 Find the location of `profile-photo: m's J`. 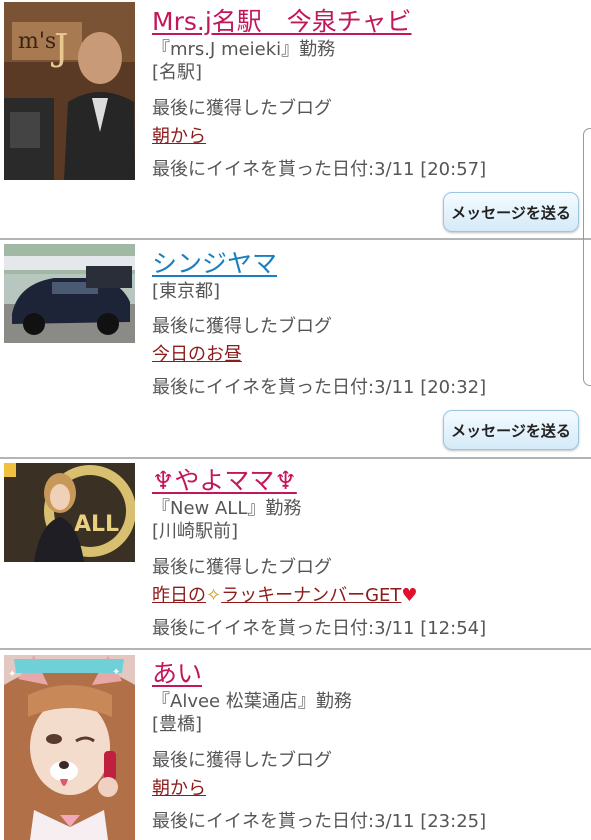

profile-photo: m's J is located at coordinates (69, 91).